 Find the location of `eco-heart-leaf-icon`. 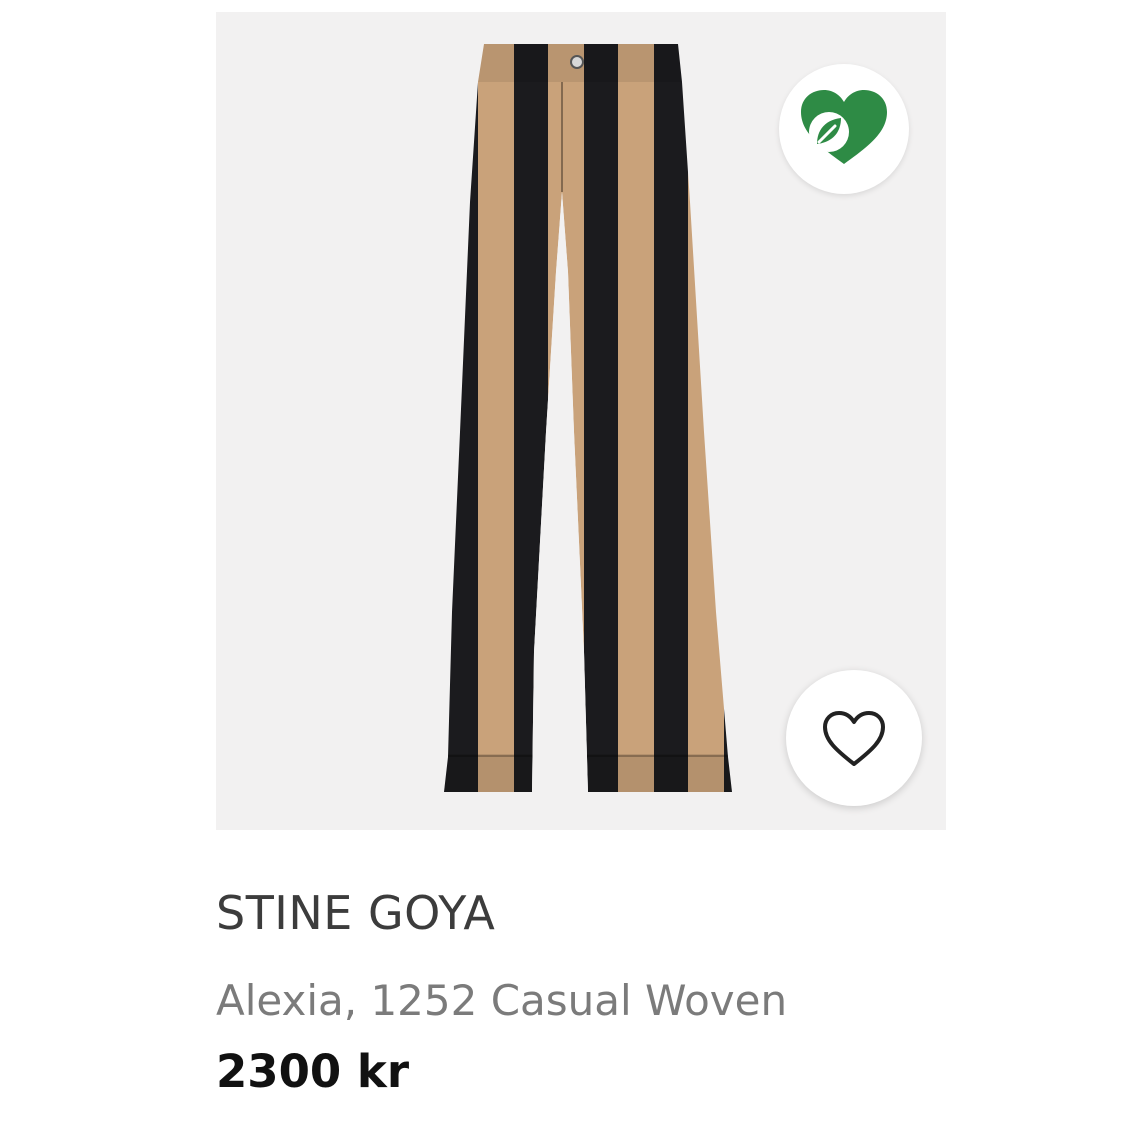

eco-heart-leaf-icon is located at coordinates (844, 127).